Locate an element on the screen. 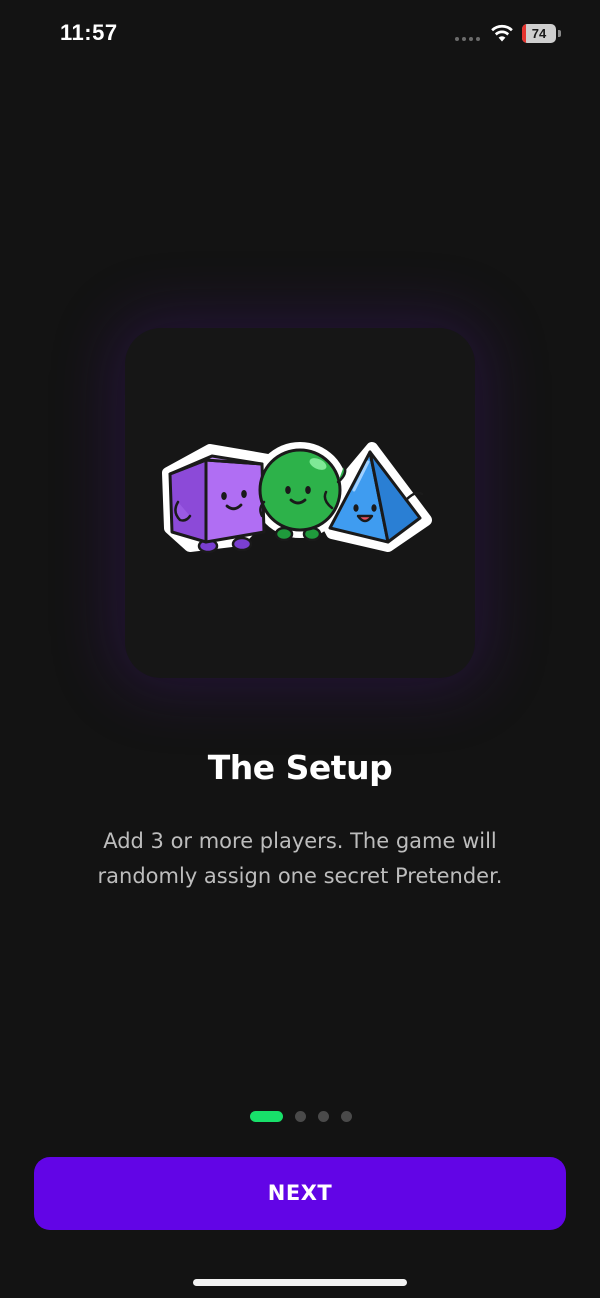 The image size is (600, 1298). mascot-group-illustration is located at coordinates (297, 498).